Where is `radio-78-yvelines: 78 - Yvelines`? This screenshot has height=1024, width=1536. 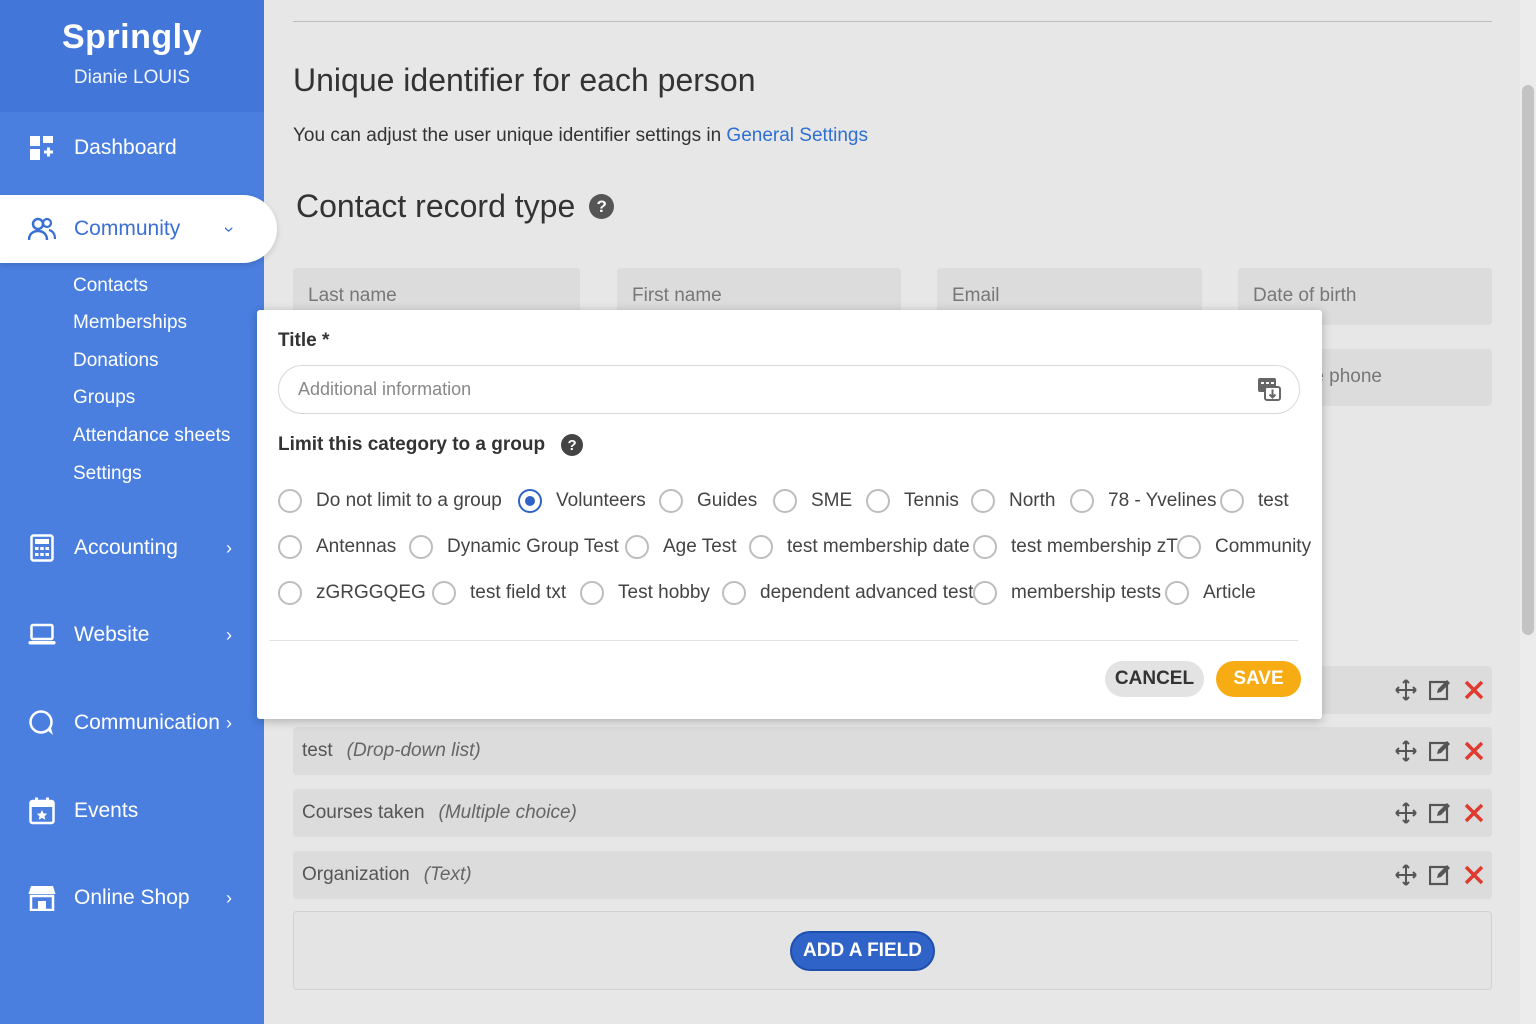 radio-78-yvelines: 78 - Yvelines is located at coordinates (1143, 501).